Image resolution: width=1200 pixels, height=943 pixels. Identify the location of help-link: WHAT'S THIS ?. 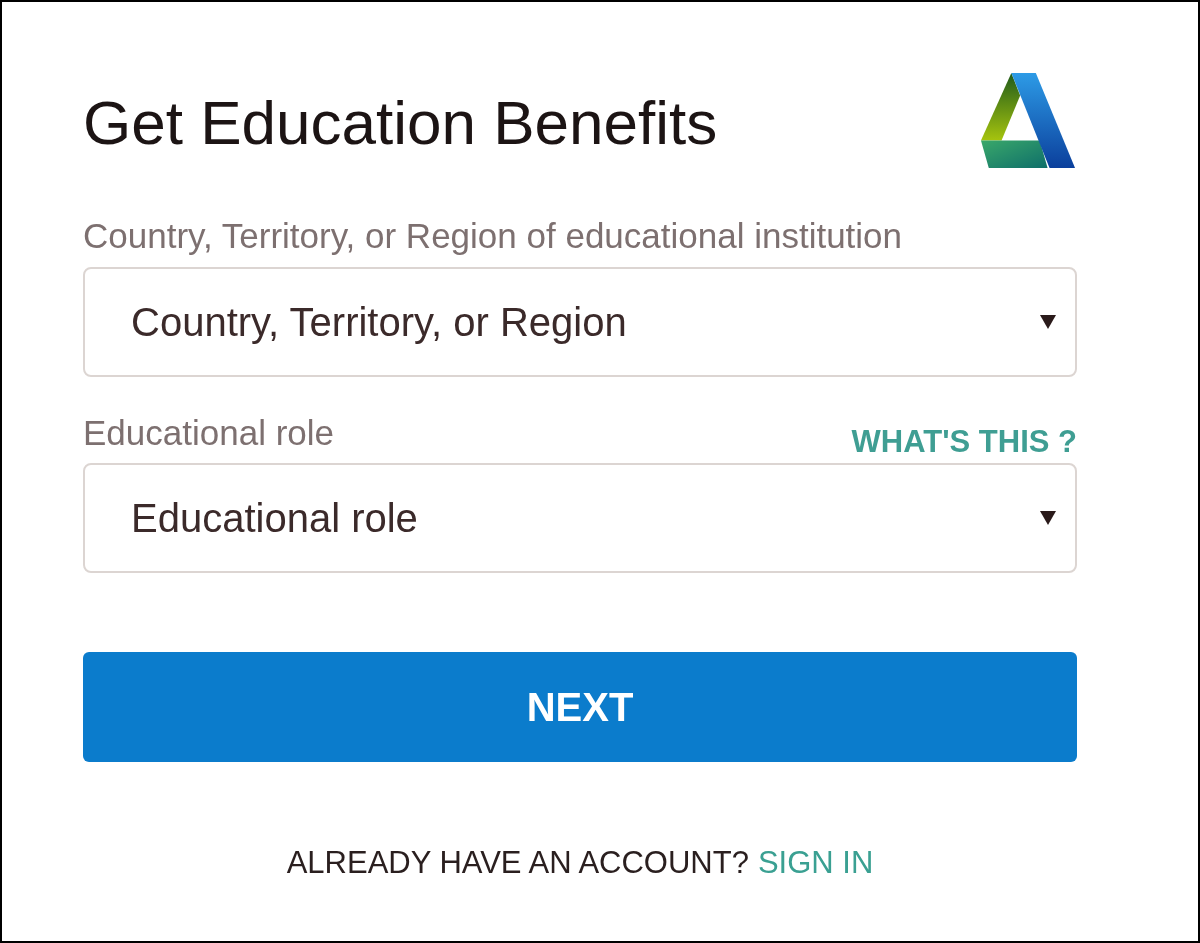
(964, 441).